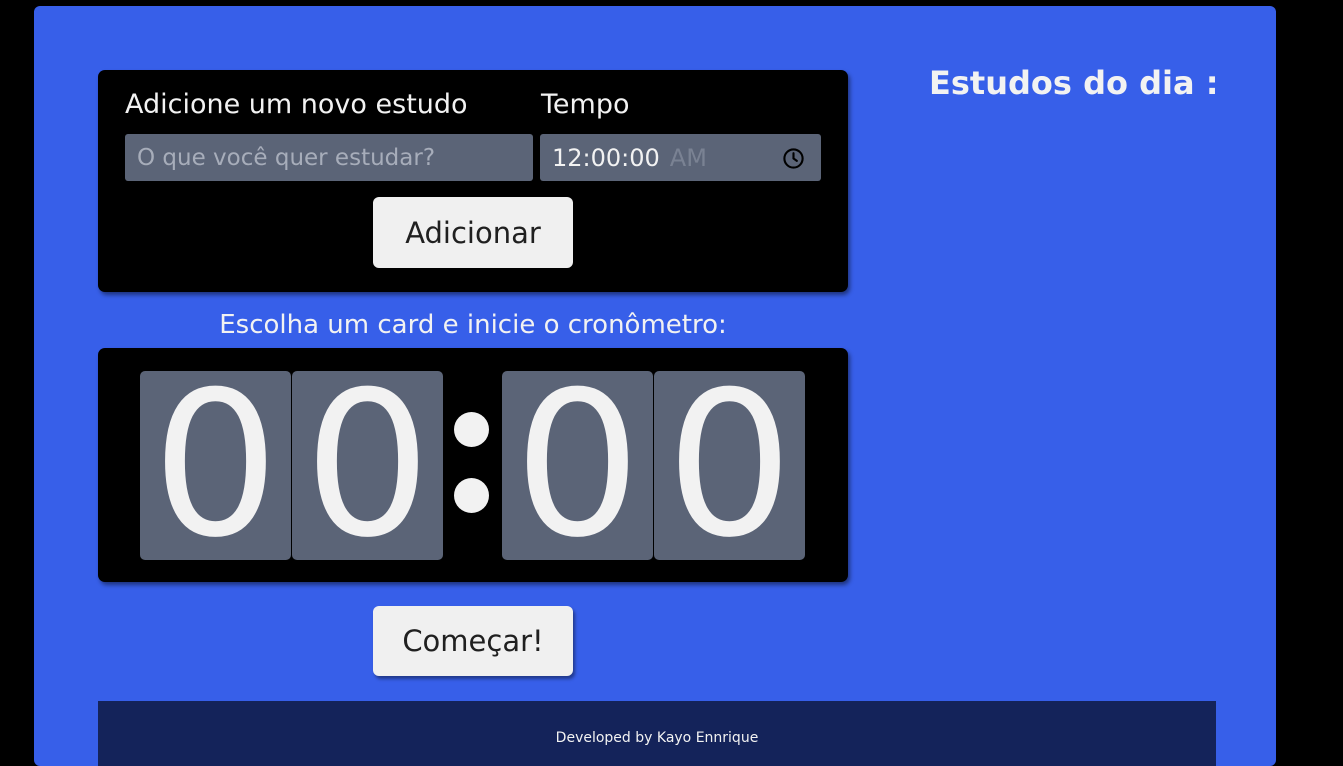 The image size is (1343, 766). Describe the element at coordinates (367, 465) in the screenshot. I see `minutes-ones-digit: 0` at that location.